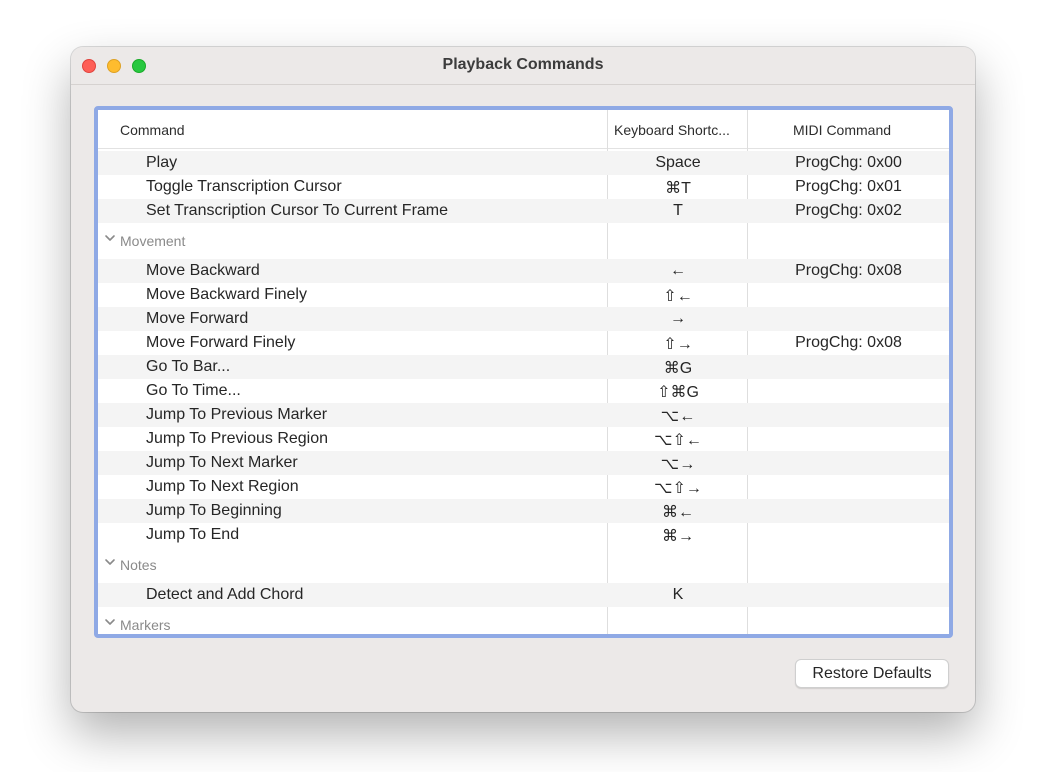 This screenshot has height=772, width=1046. Describe the element at coordinates (222, 486) in the screenshot. I see `command-cell: Jump To Next Region` at that location.